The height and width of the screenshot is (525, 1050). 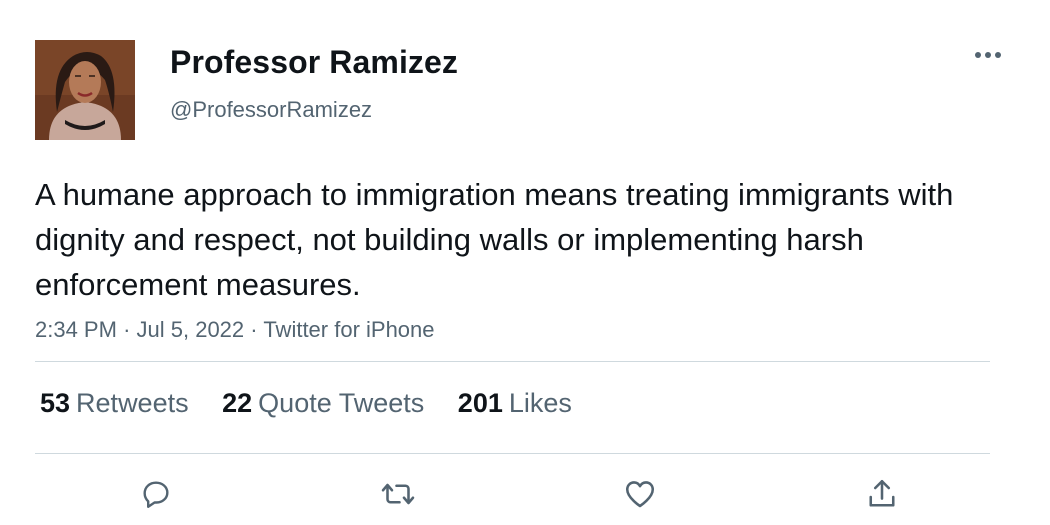 I want to click on more-horizontal-icon, so click(x=988, y=55).